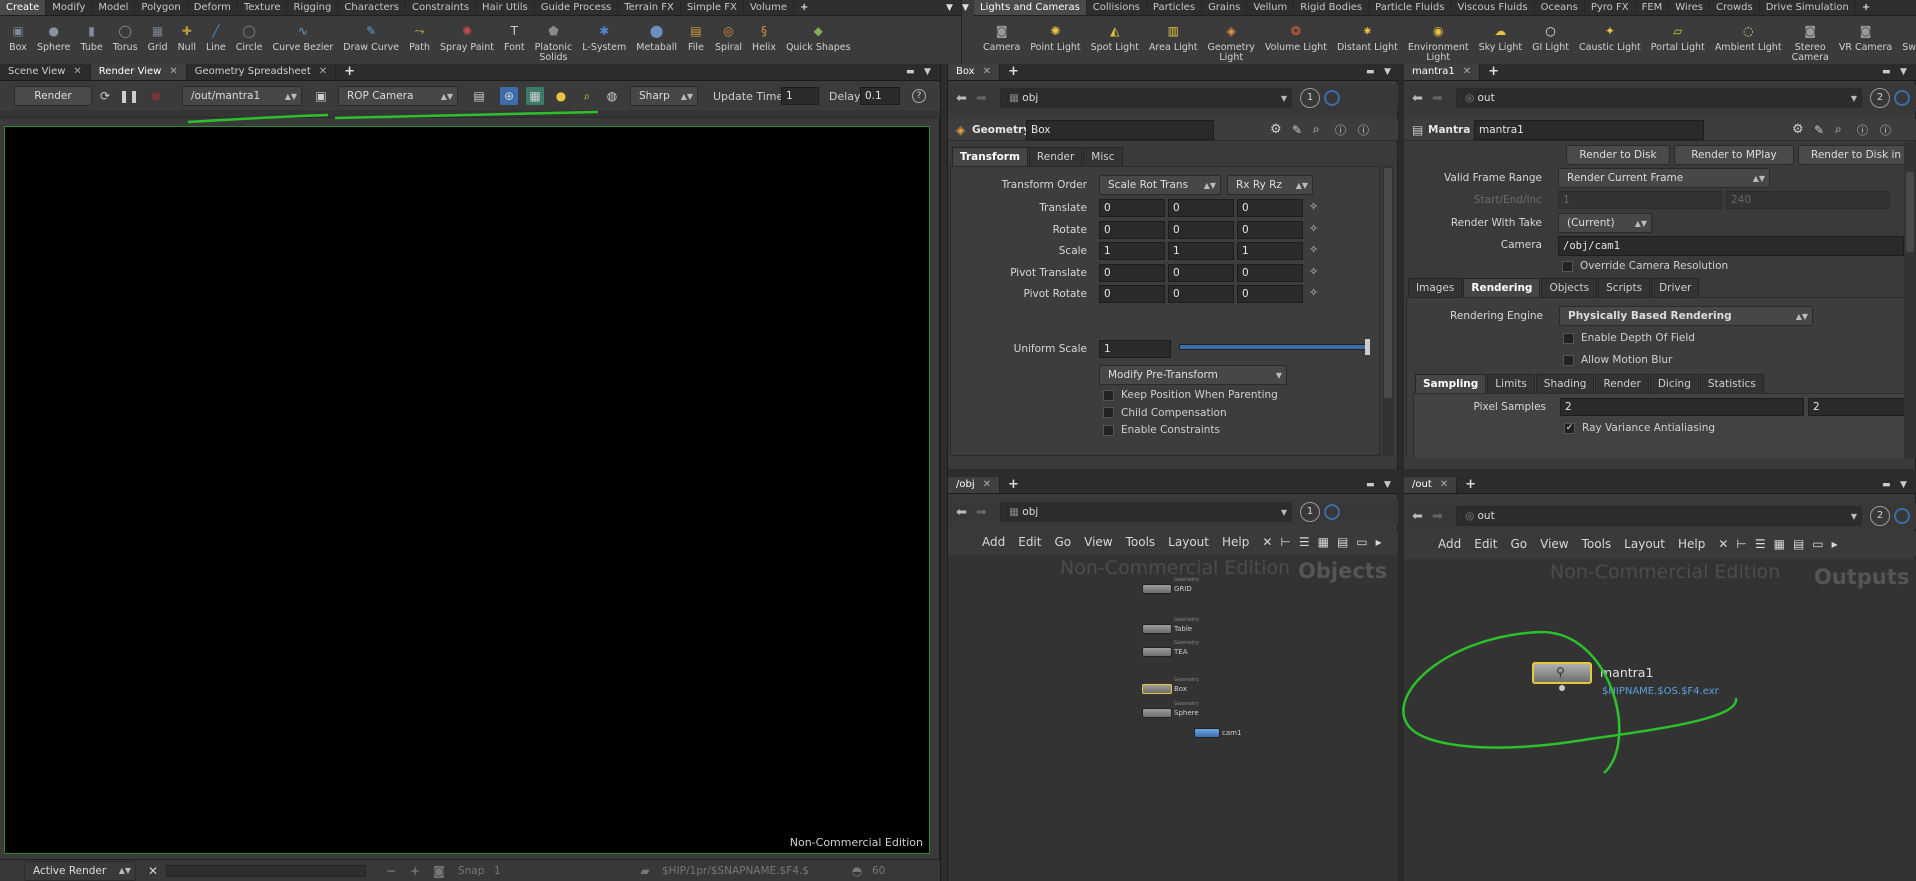 The height and width of the screenshot is (881, 1916). Describe the element at coordinates (514, 41) in the screenshot. I see `tool-font: T Font` at that location.